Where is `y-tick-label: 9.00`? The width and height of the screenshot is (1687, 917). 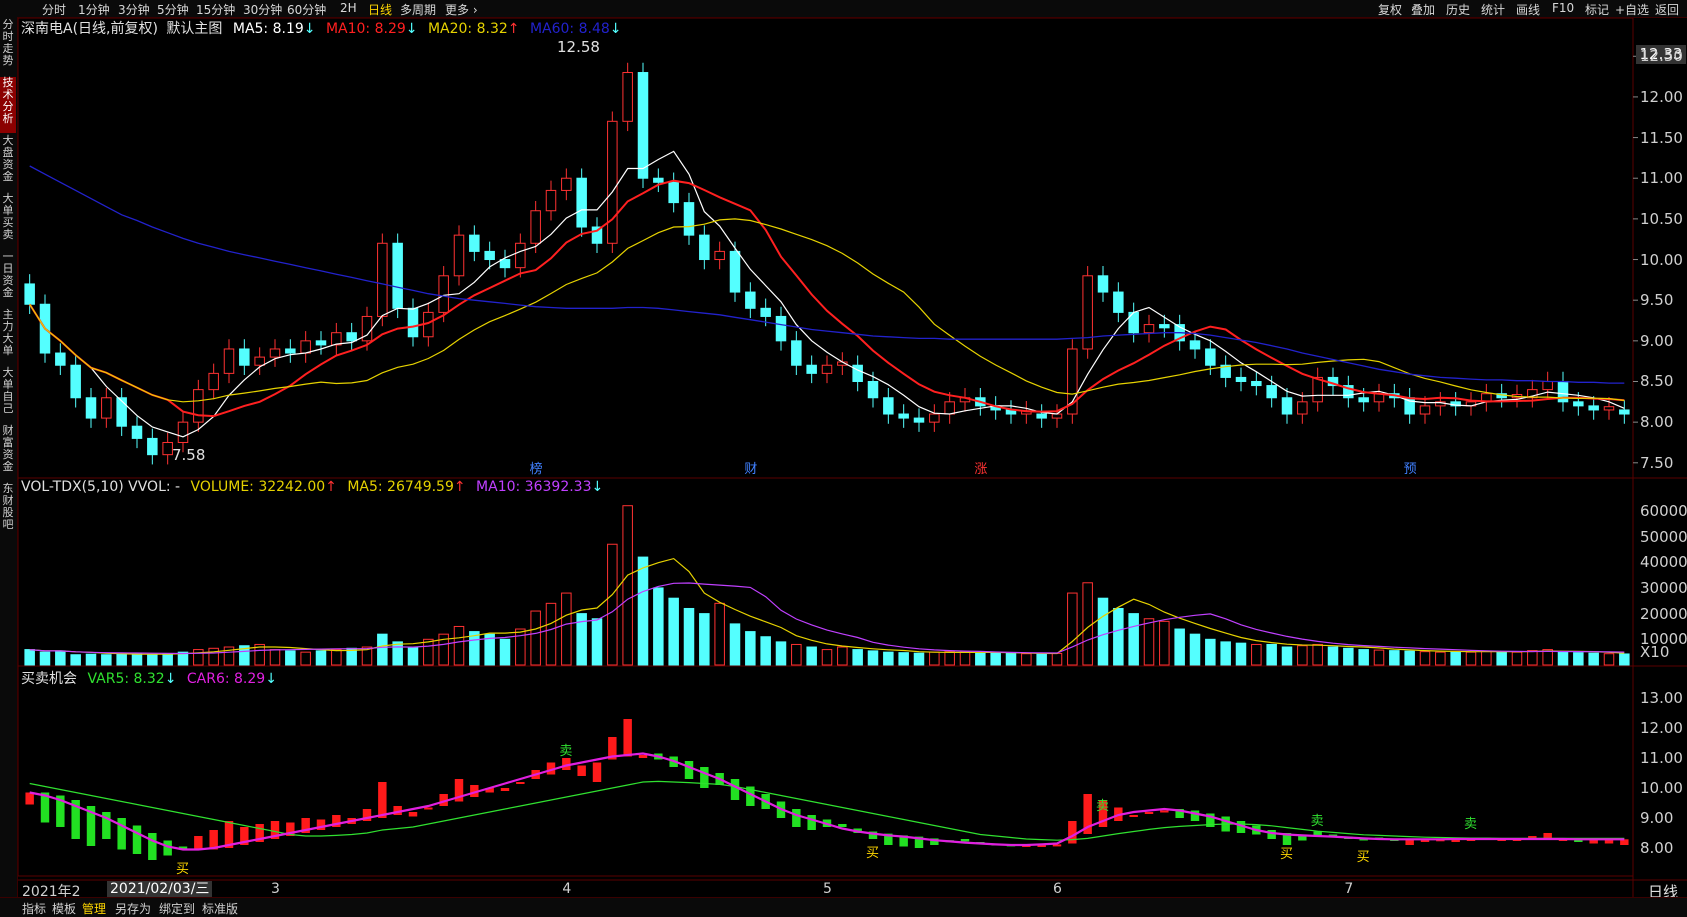 y-tick-label: 9.00 is located at coordinates (1657, 340).